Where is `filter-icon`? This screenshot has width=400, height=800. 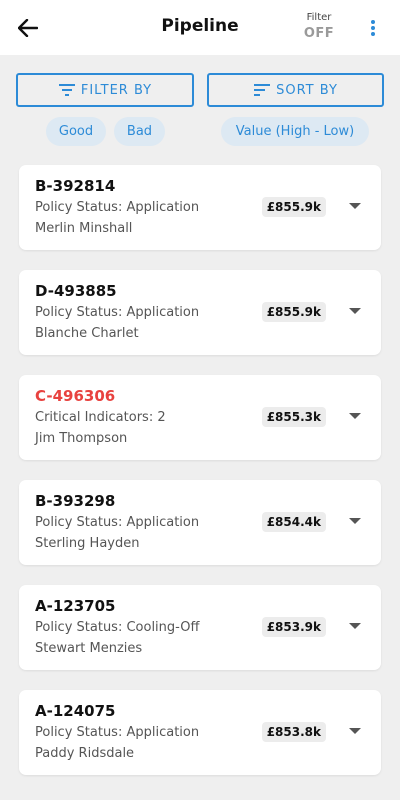 filter-icon is located at coordinates (66, 90).